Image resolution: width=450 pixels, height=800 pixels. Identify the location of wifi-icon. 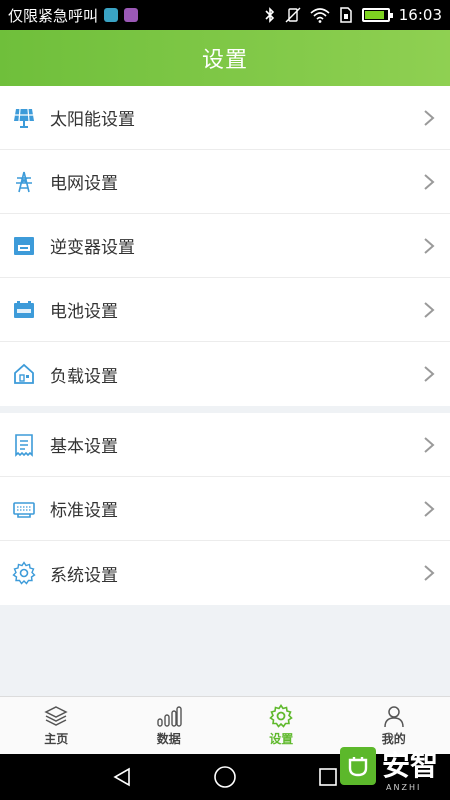
(320, 15).